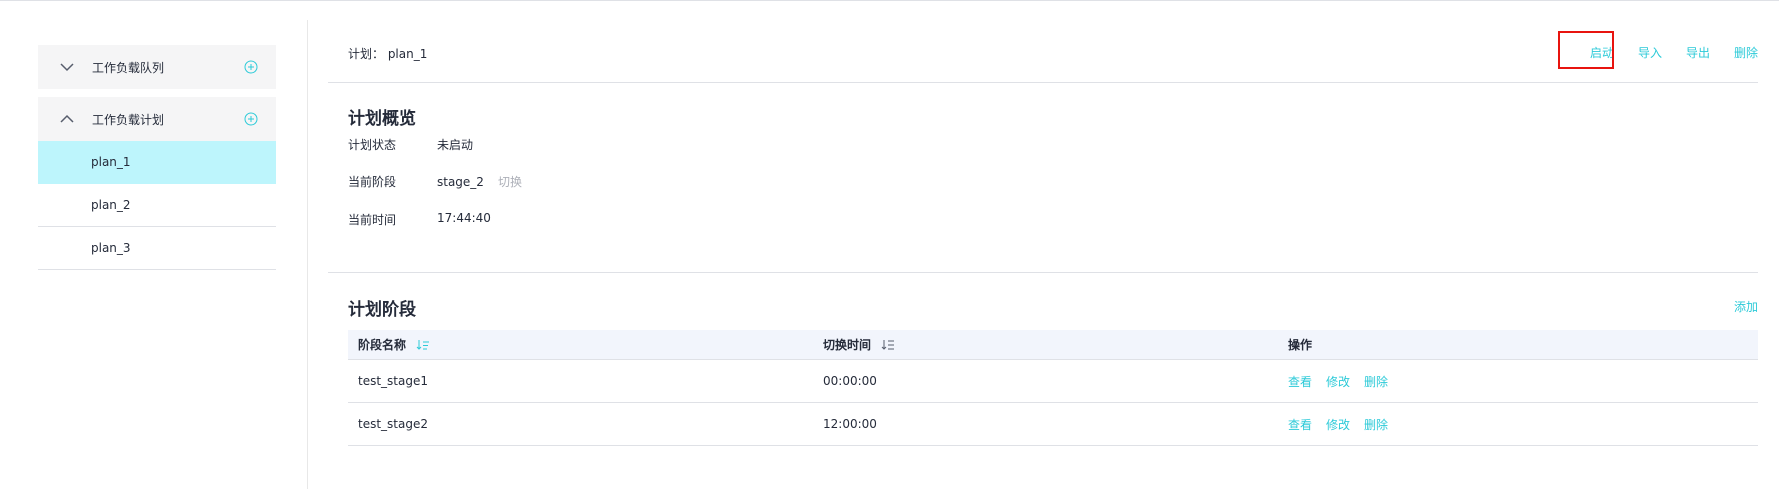 The image size is (1779, 489). I want to click on highlight-box, so click(1586, 50).